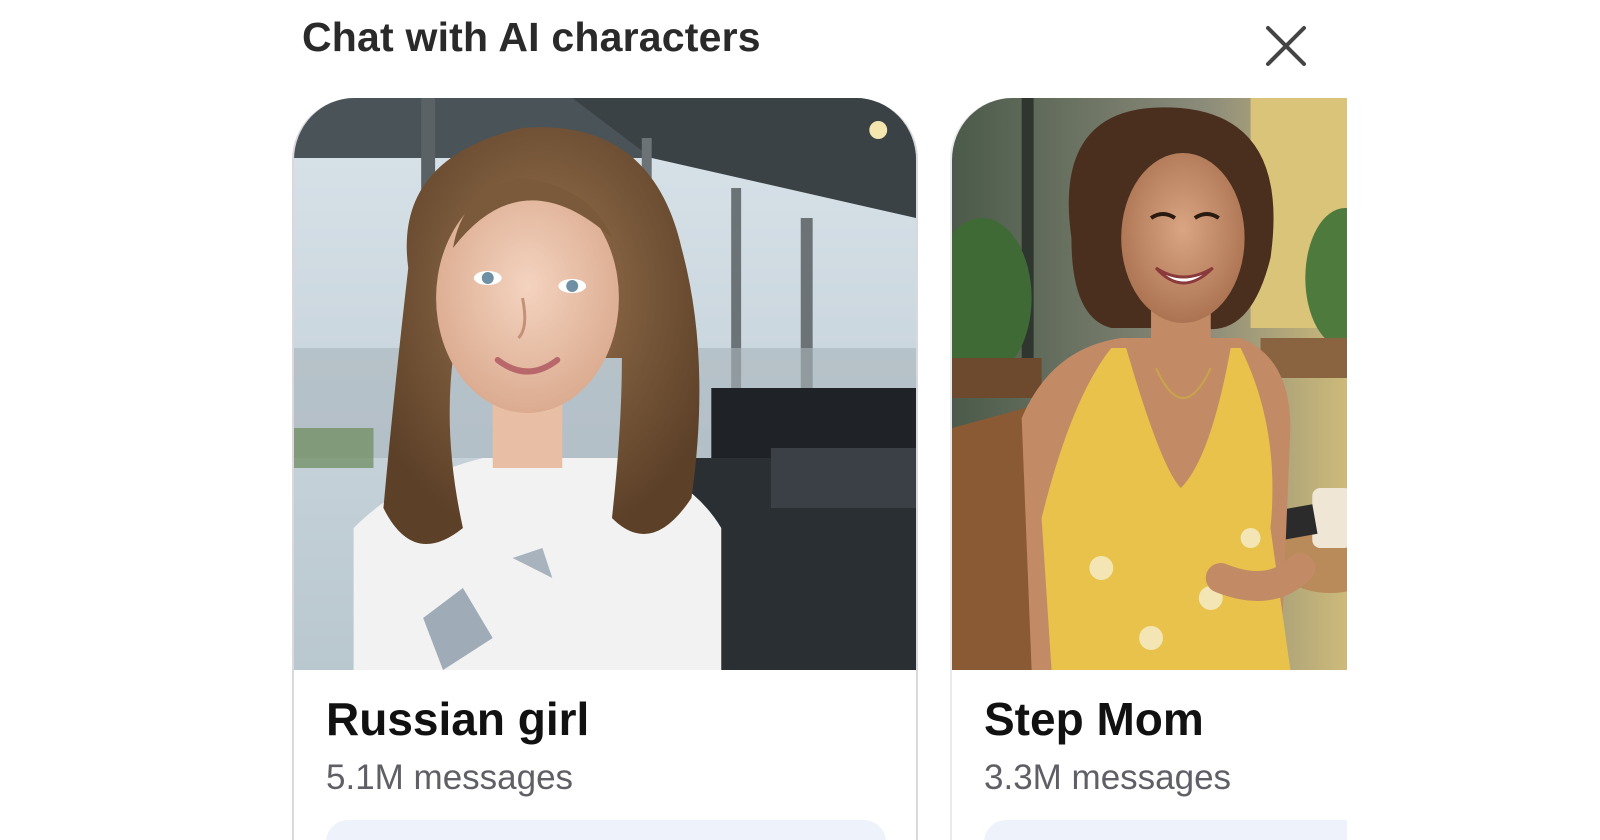  I want to click on character-name: Step Mom, so click(1094, 719).